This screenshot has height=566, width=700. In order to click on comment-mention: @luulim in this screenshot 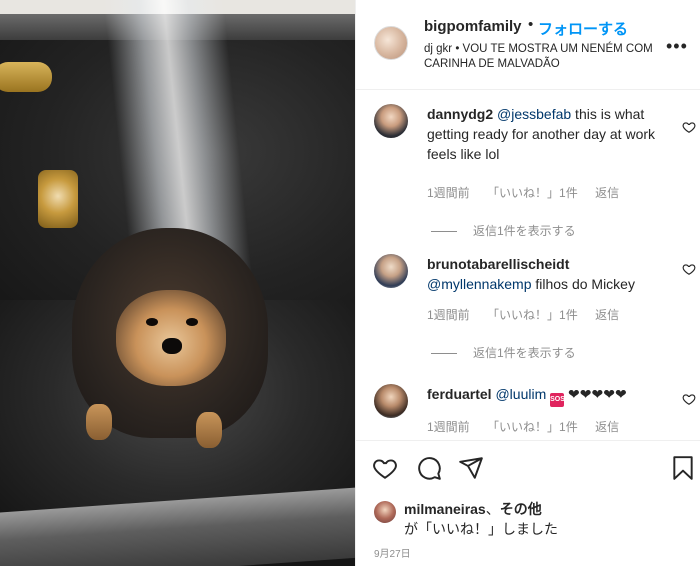, I will do `click(520, 394)`.